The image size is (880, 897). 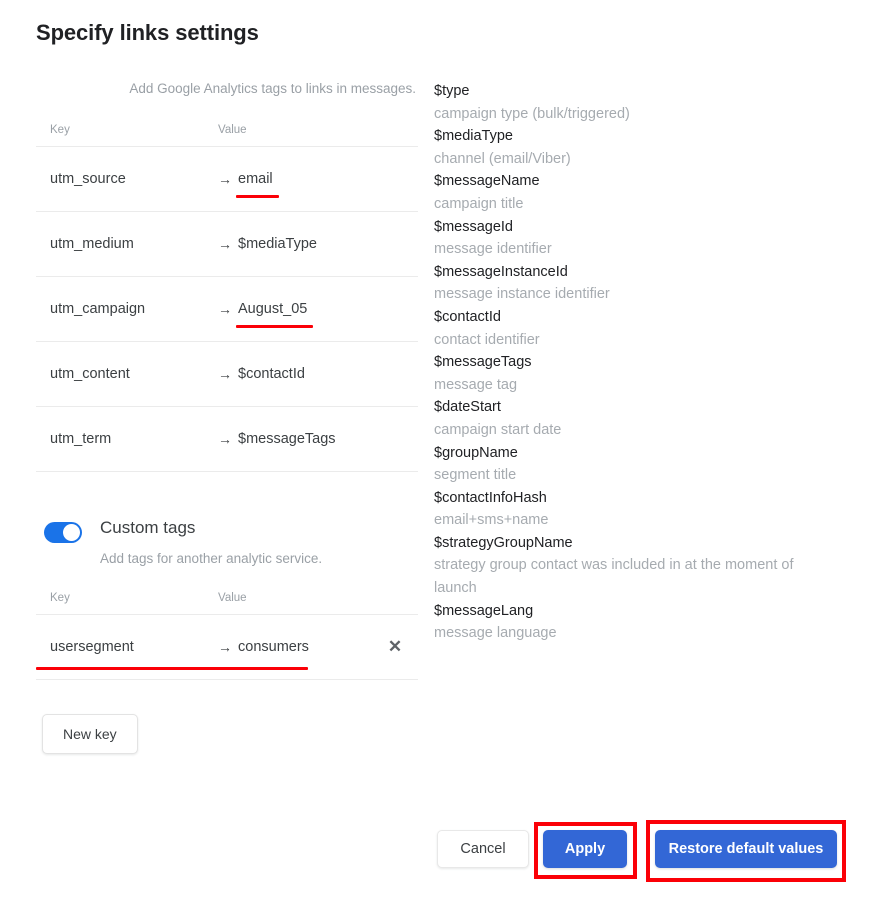 What do you see at coordinates (277, 244) in the screenshot?
I see `row-value-text: $mediaType` at bounding box center [277, 244].